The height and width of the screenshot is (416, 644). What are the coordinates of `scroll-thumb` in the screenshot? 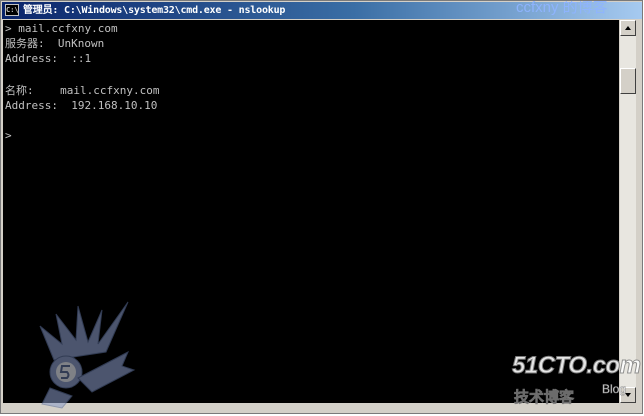 It's located at (628, 81).